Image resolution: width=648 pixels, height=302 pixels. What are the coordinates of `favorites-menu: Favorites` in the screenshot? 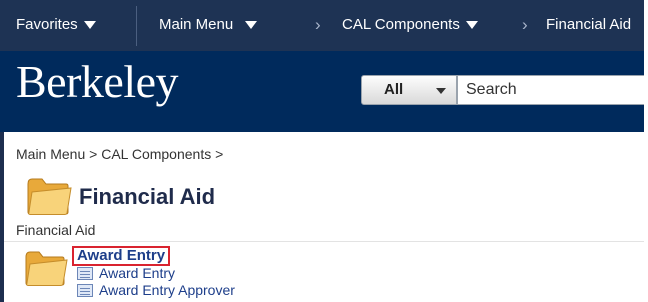 It's located at (56, 24).